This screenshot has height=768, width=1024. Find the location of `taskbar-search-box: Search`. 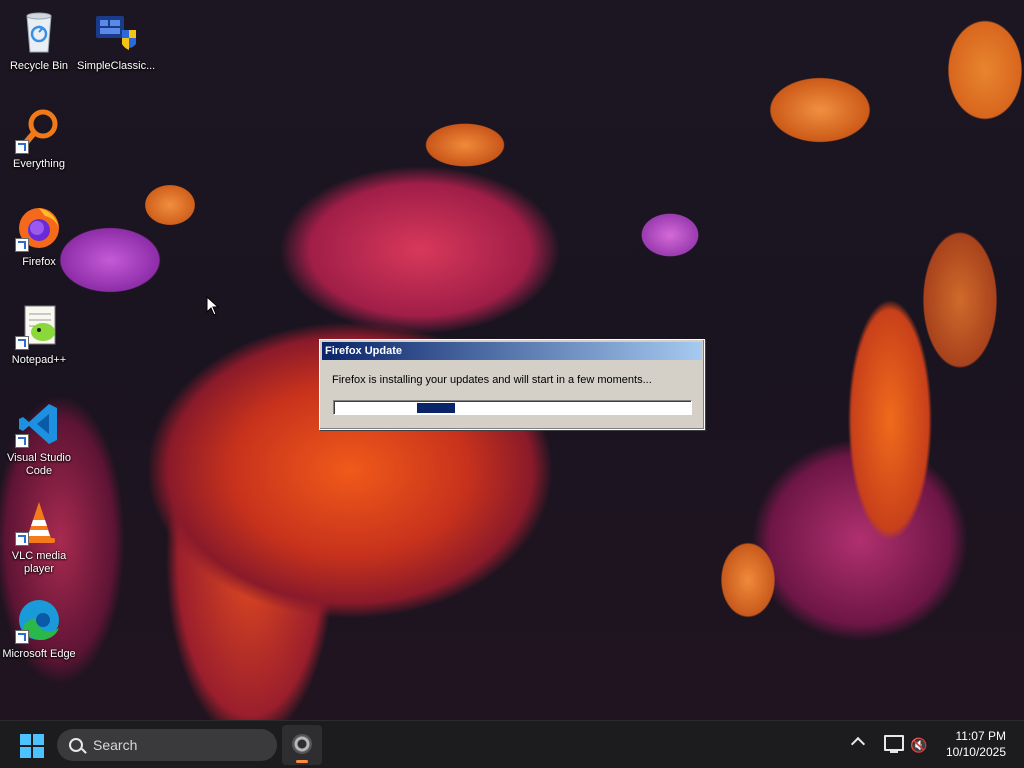

taskbar-search-box: Search is located at coordinates (167, 745).